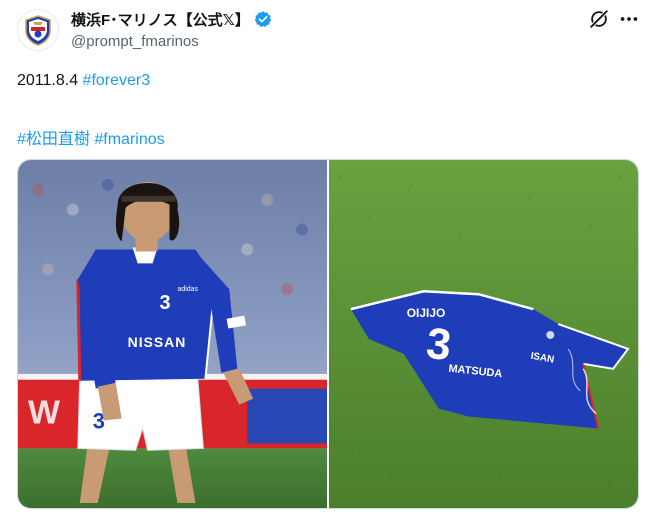 This screenshot has width=651, height=521. I want to click on tweet-text-line-1: 2011.8.4 #forever3, so click(83, 81).